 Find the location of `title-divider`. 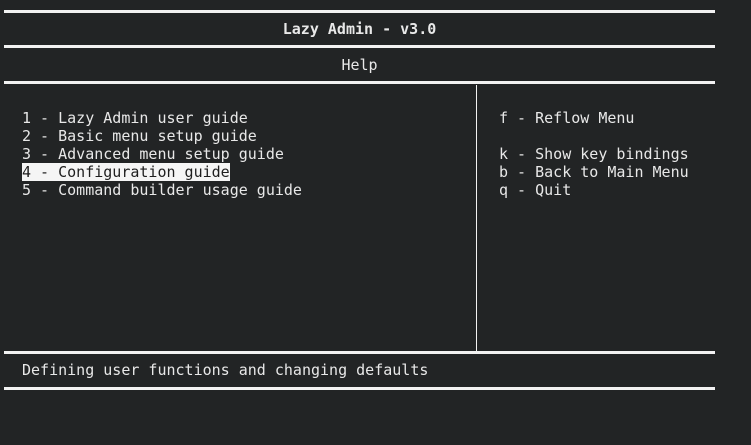

title-divider is located at coordinates (359, 46).